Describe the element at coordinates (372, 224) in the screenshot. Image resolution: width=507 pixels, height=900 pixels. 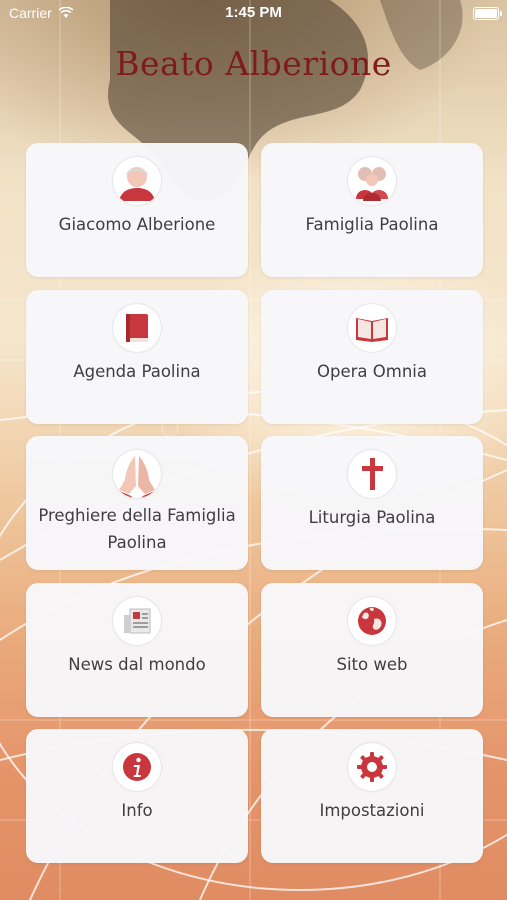
I see `menu-tile-label: Famiglia Paolina` at that location.